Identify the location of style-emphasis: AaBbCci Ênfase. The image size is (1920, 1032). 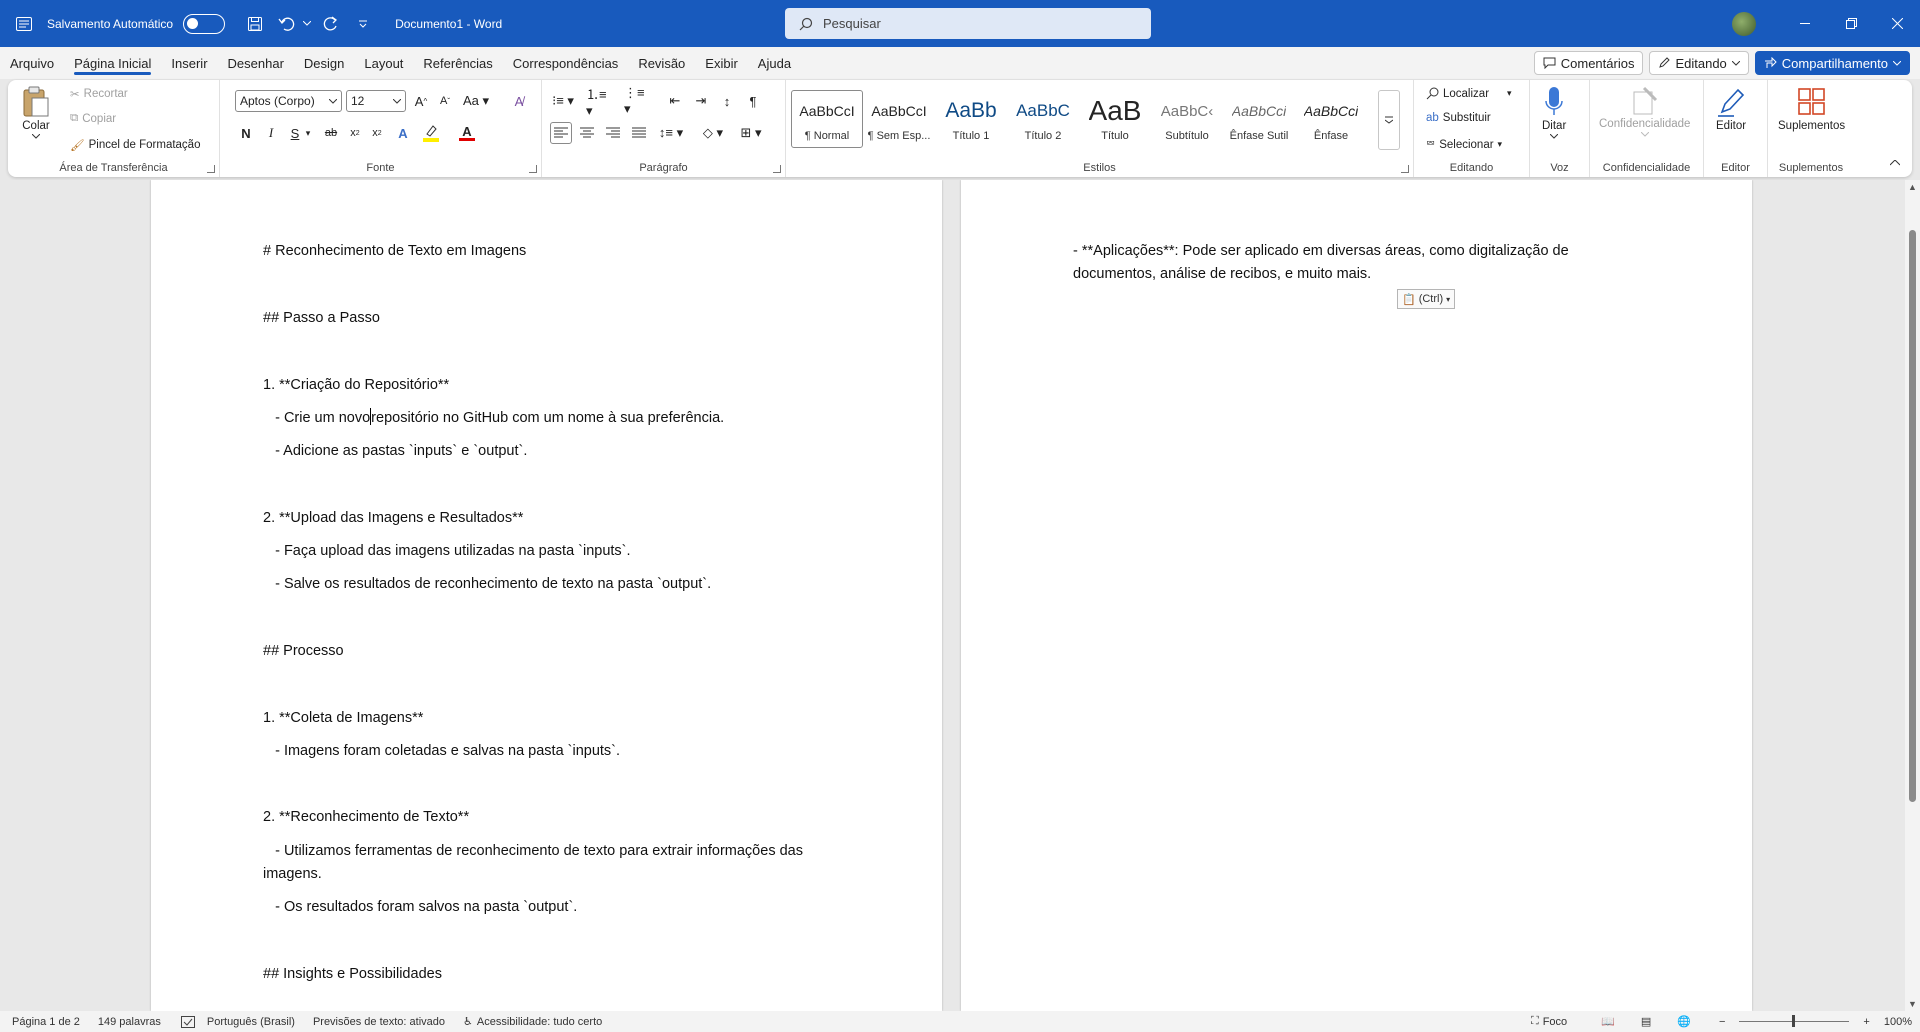
(1331, 119).